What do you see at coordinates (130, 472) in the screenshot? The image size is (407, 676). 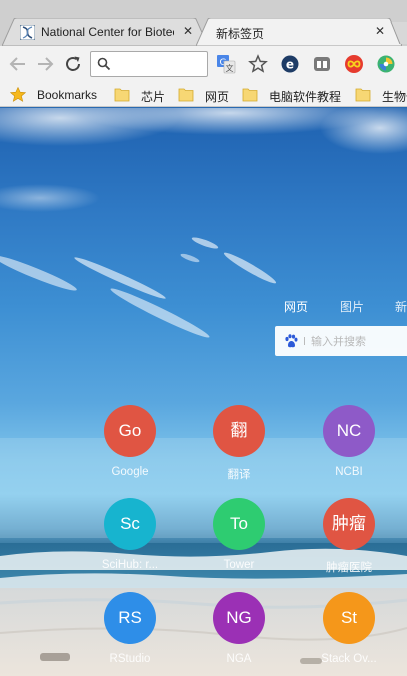 I see `tile-label: Google` at bounding box center [130, 472].